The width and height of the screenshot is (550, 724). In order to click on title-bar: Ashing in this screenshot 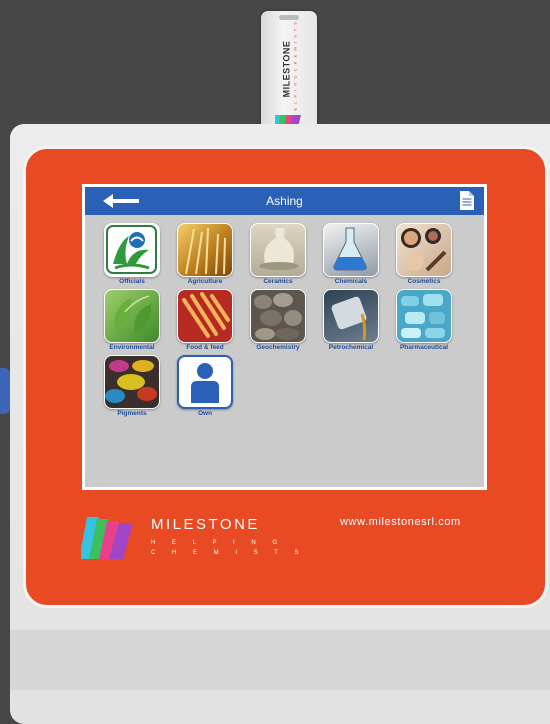, I will do `click(284, 201)`.